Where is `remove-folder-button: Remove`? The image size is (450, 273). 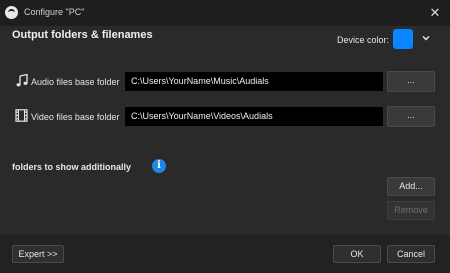 remove-folder-button: Remove is located at coordinates (411, 210).